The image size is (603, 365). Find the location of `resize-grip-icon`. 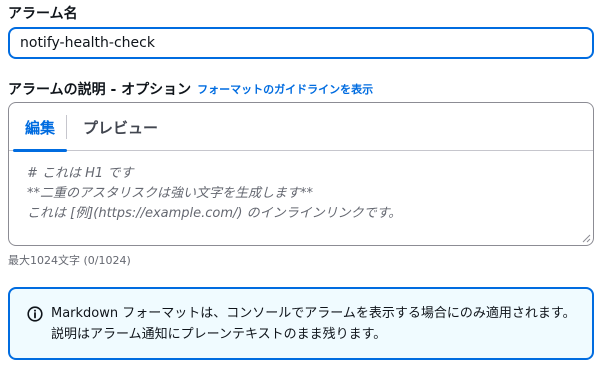

resize-grip-icon is located at coordinates (586, 238).